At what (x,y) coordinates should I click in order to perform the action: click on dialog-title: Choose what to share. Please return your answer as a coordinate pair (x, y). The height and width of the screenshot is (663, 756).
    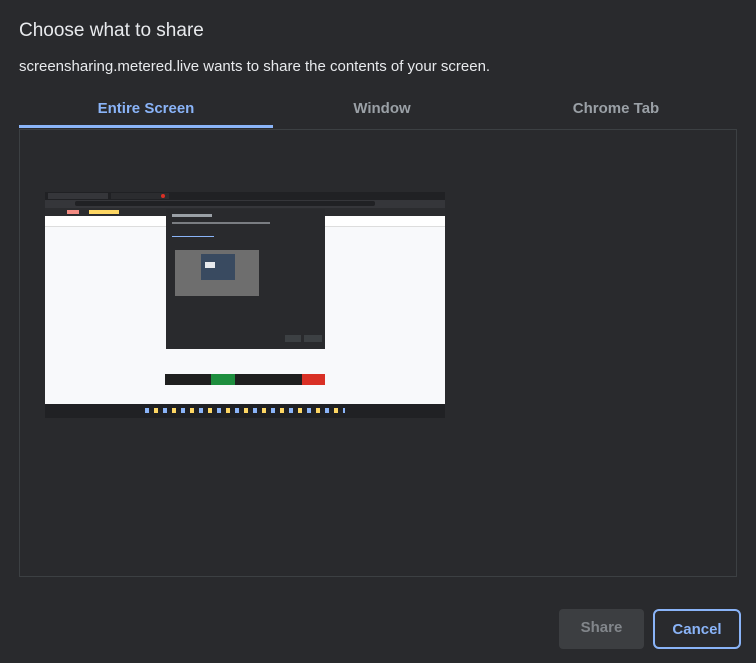
    Looking at the image, I should click on (111, 30).